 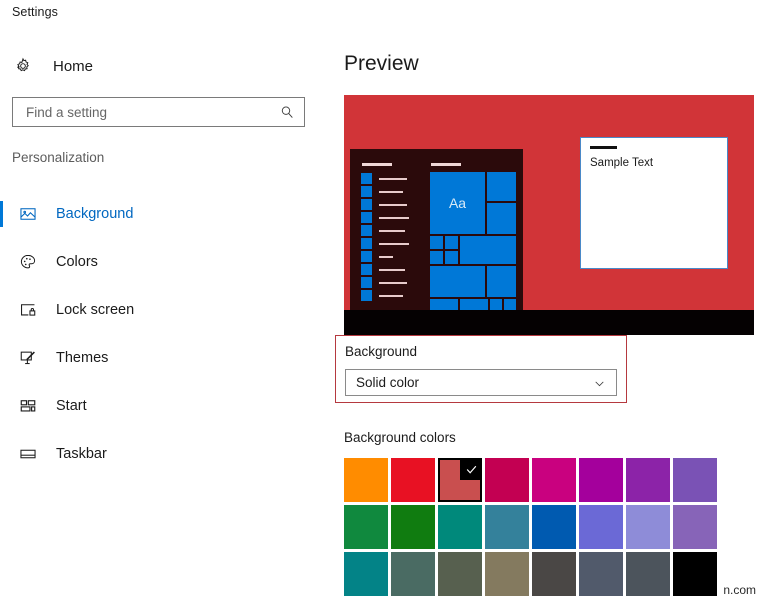 I want to click on sidebar-item-taskbar: Taskbar, so click(x=165, y=454).